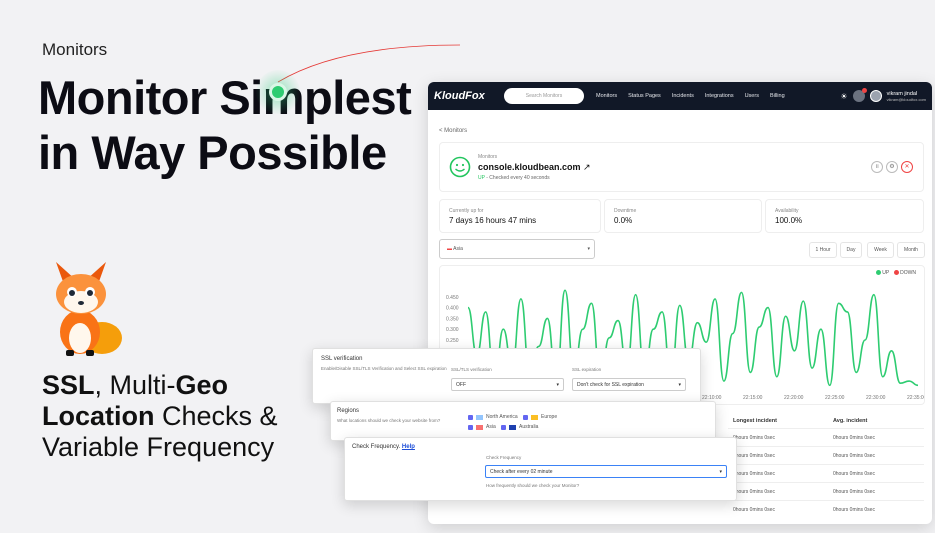 This screenshot has height=533, width=935. I want to click on ssl-expiry-select: Don't check for SSL expiration ▾, so click(629, 384).